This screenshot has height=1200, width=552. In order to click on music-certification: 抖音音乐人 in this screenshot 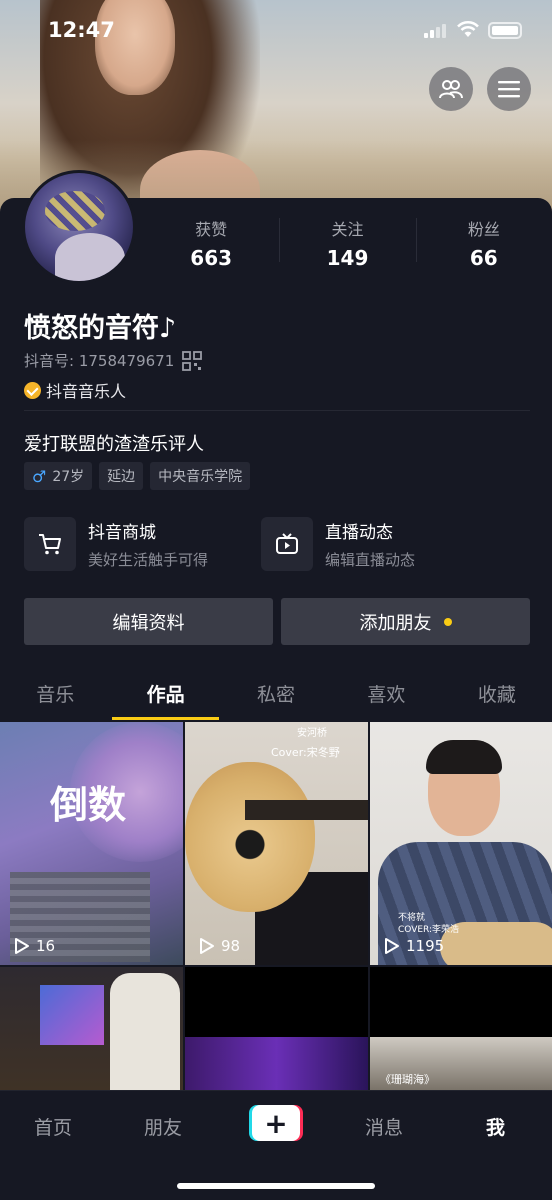, I will do `click(75, 390)`.